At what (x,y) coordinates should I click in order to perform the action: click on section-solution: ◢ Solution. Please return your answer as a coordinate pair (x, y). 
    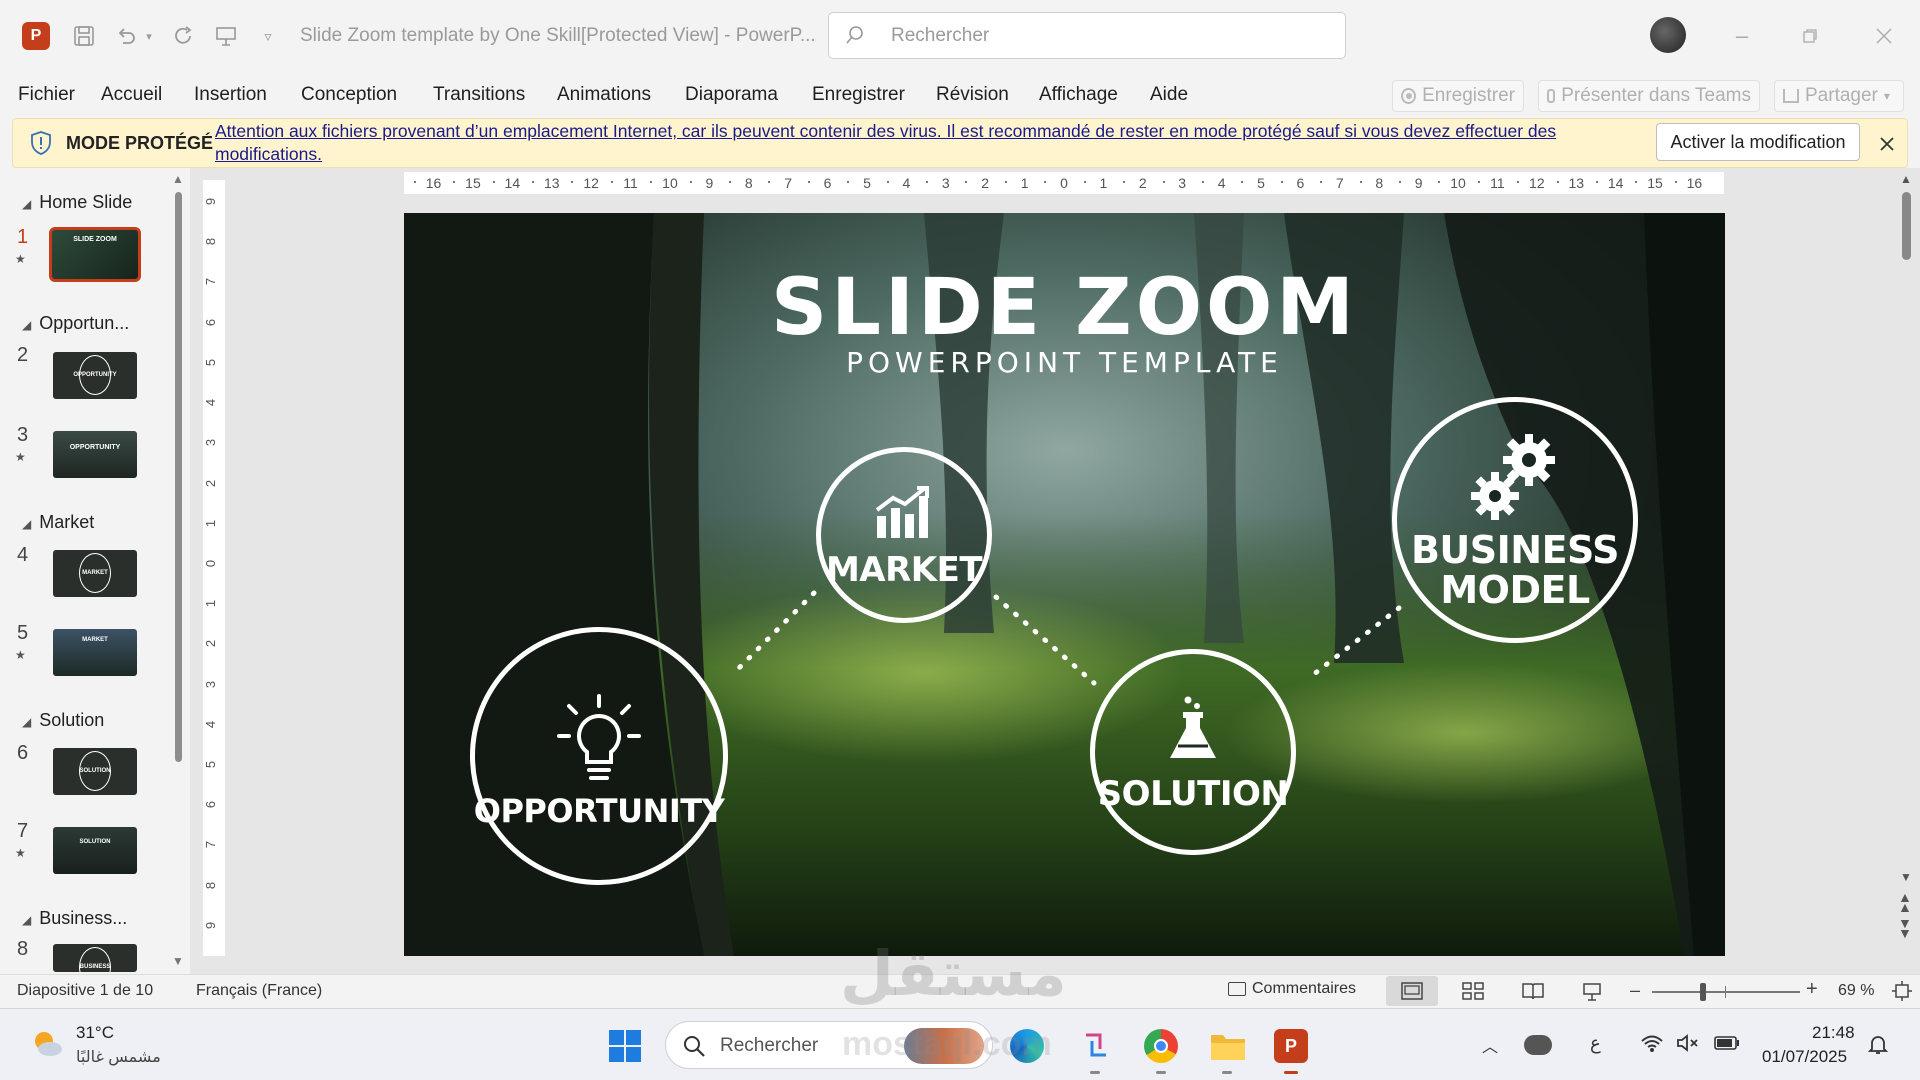
    Looking at the image, I should click on (63, 720).